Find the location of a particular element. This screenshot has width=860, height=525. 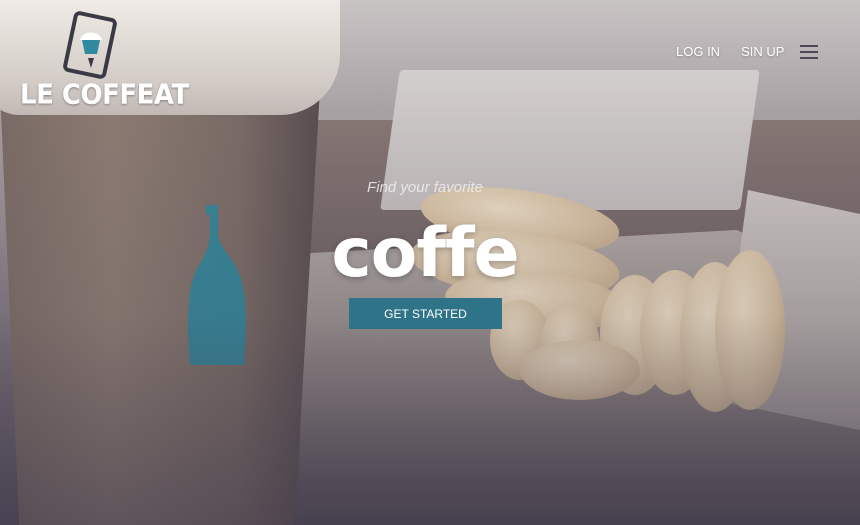

get-started-button: GET STARTED is located at coordinates (425, 313).